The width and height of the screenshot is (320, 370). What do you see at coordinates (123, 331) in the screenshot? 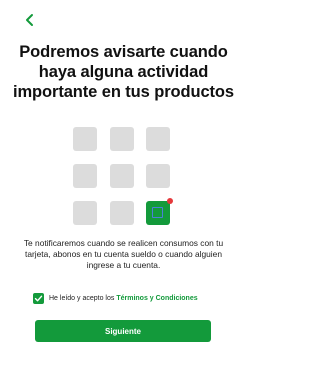
I see `next-button: Siguiente` at bounding box center [123, 331].